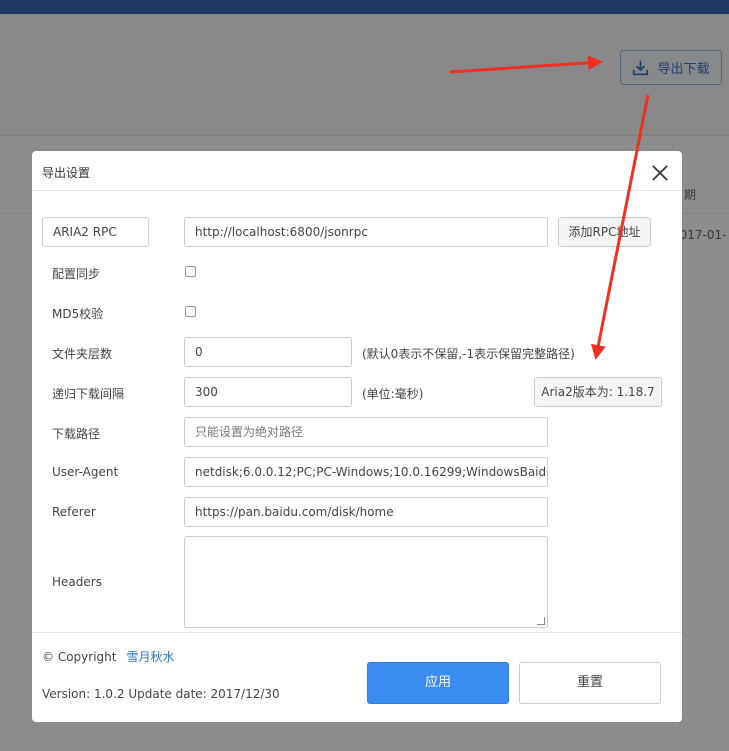  What do you see at coordinates (77, 582) in the screenshot?
I see `headers-label: Headers` at bounding box center [77, 582].